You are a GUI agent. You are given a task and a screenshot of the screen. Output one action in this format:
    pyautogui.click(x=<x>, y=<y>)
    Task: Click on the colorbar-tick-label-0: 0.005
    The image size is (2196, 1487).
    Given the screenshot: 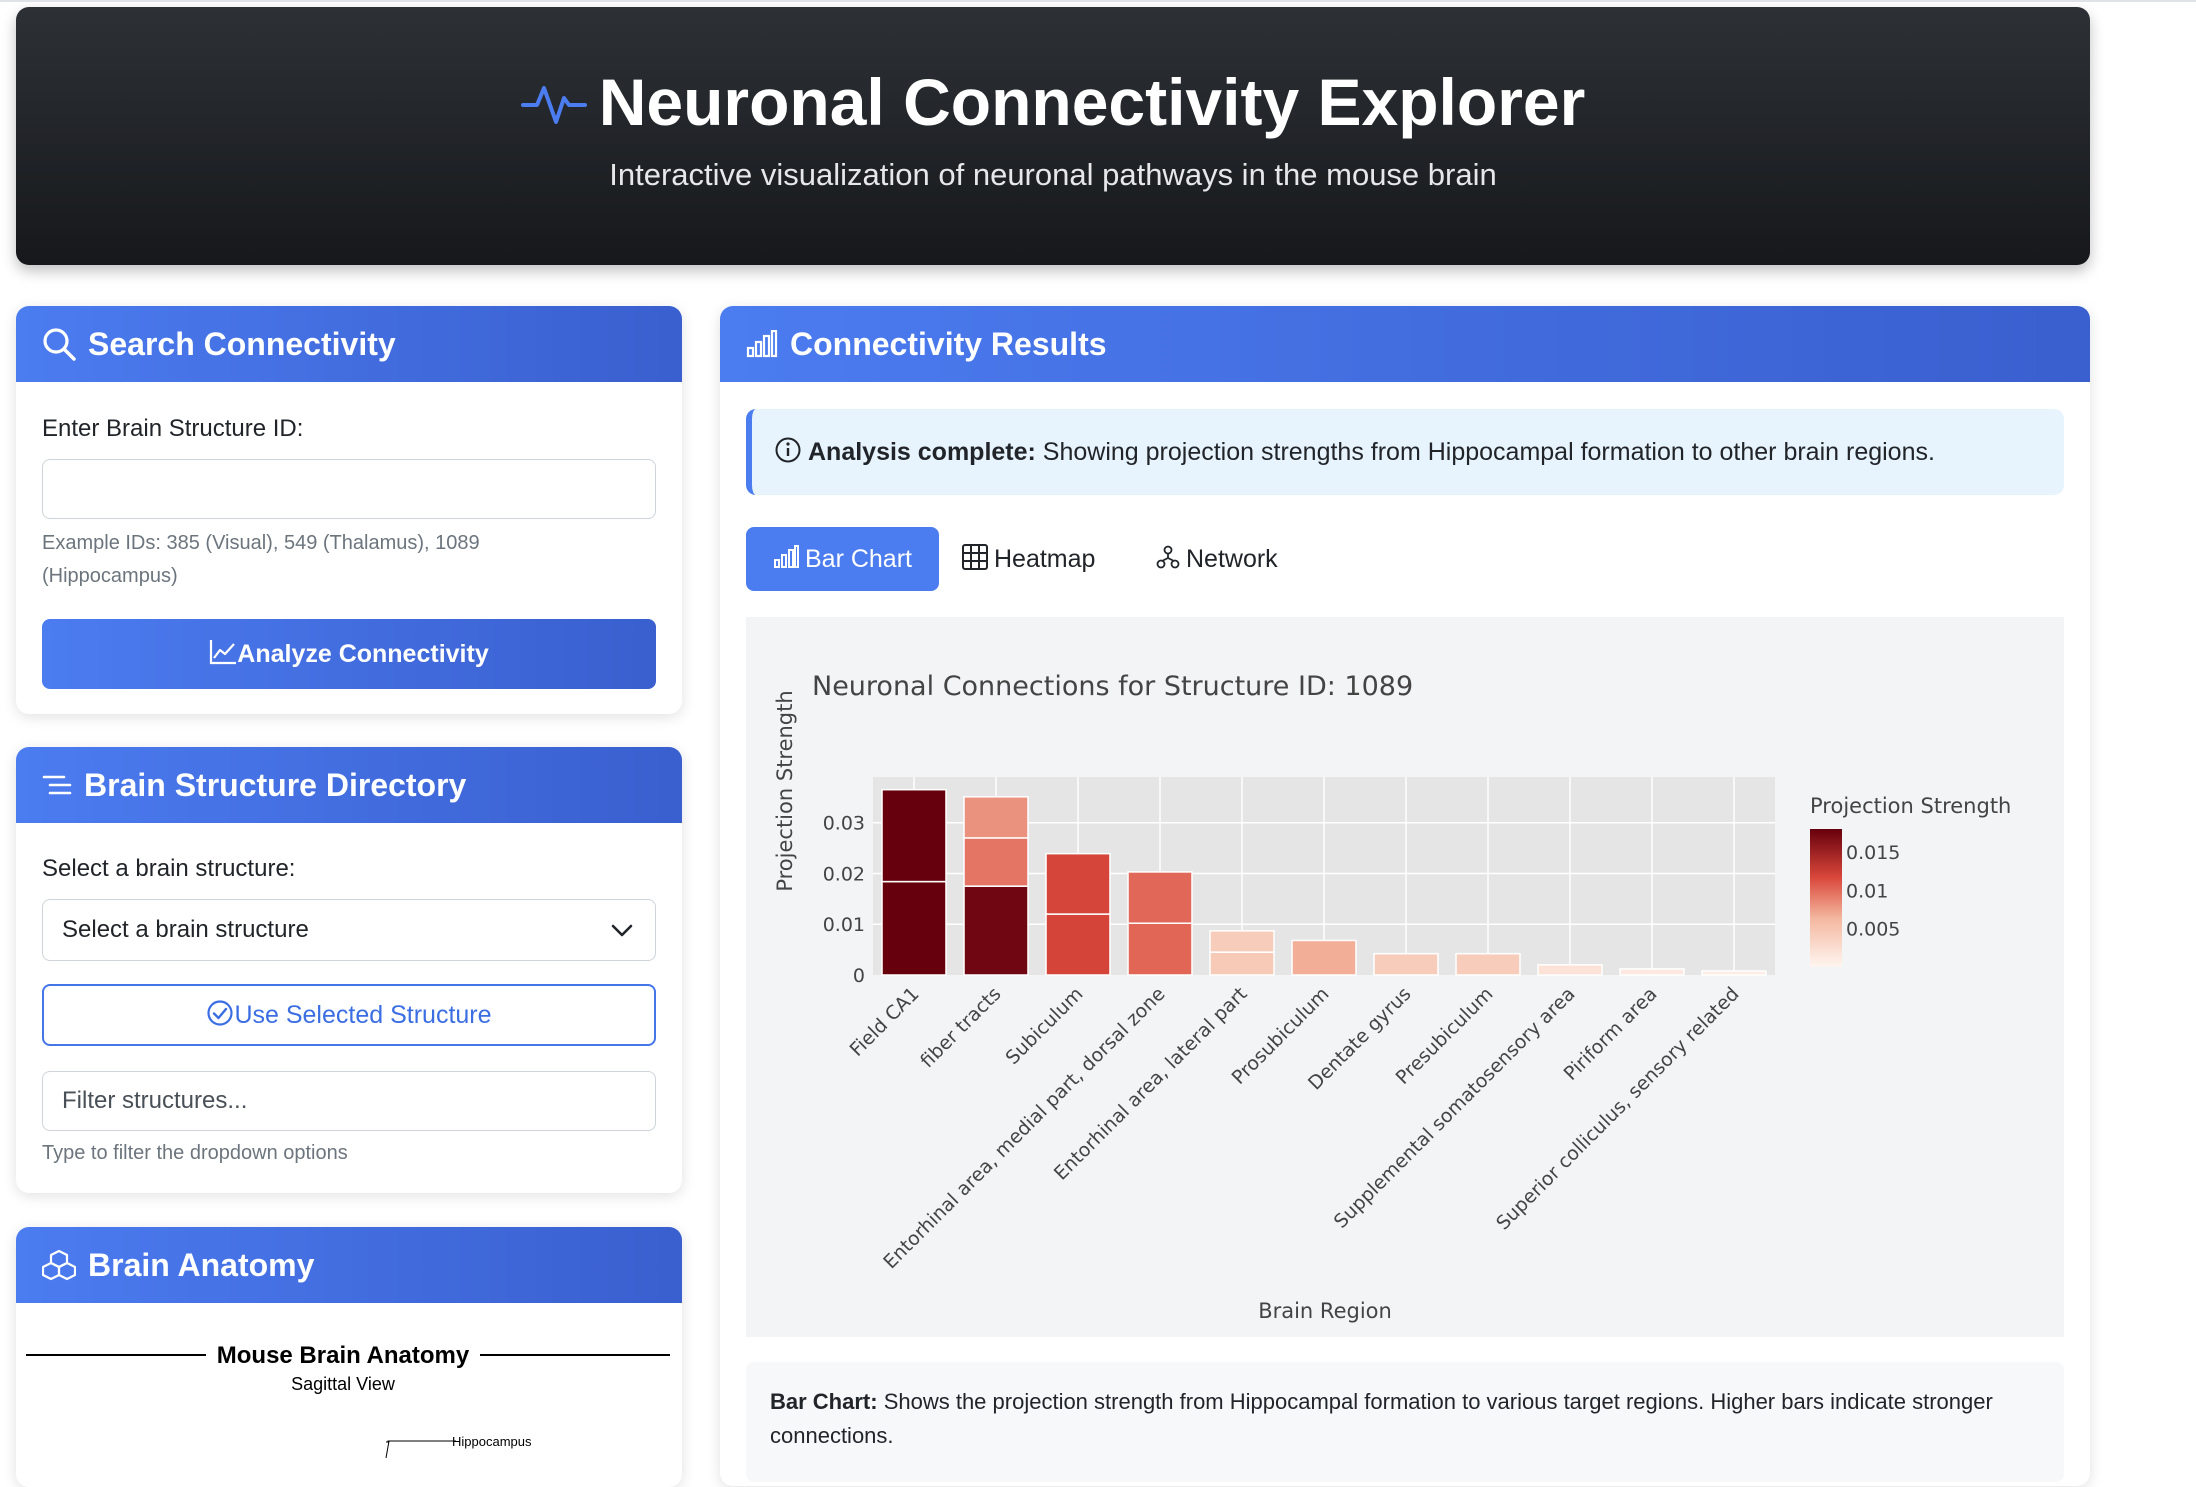 What is the action you would take?
    pyautogui.click(x=1873, y=930)
    